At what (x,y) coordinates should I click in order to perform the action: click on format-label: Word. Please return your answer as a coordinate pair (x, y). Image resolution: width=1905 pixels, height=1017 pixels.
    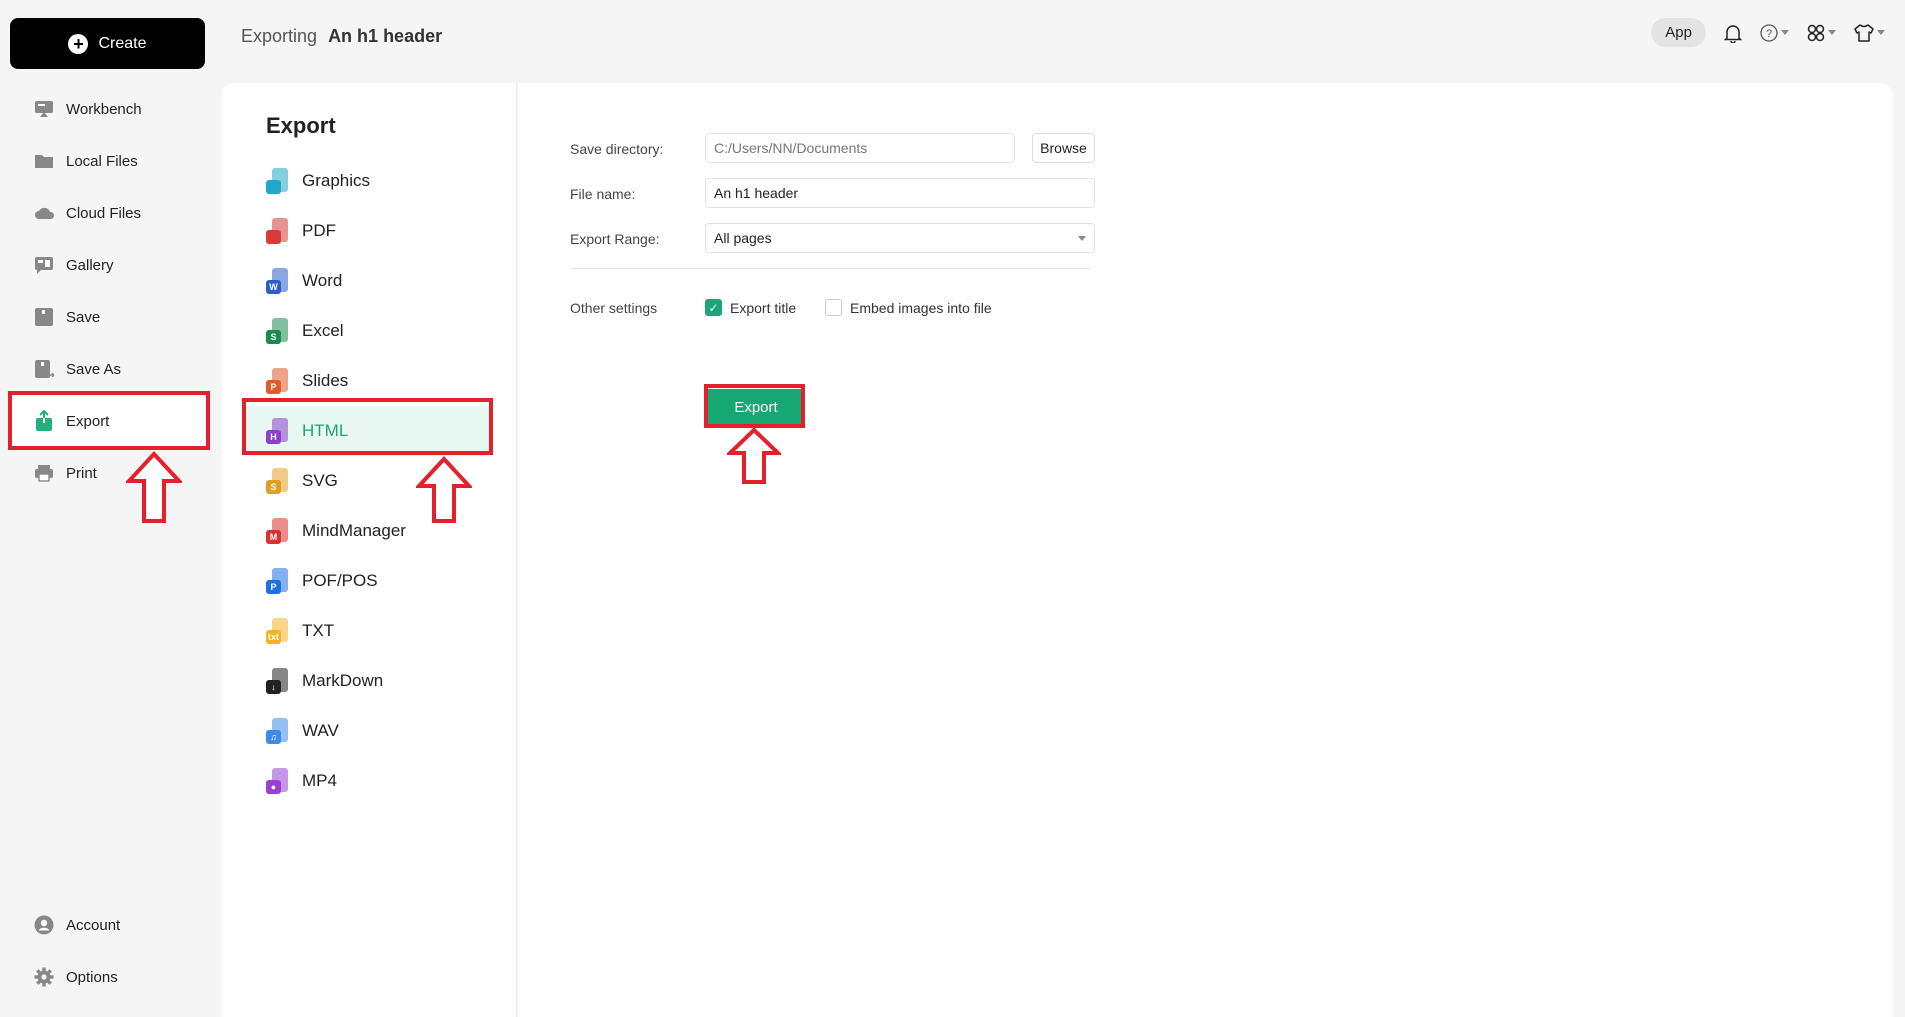
    Looking at the image, I should click on (322, 280).